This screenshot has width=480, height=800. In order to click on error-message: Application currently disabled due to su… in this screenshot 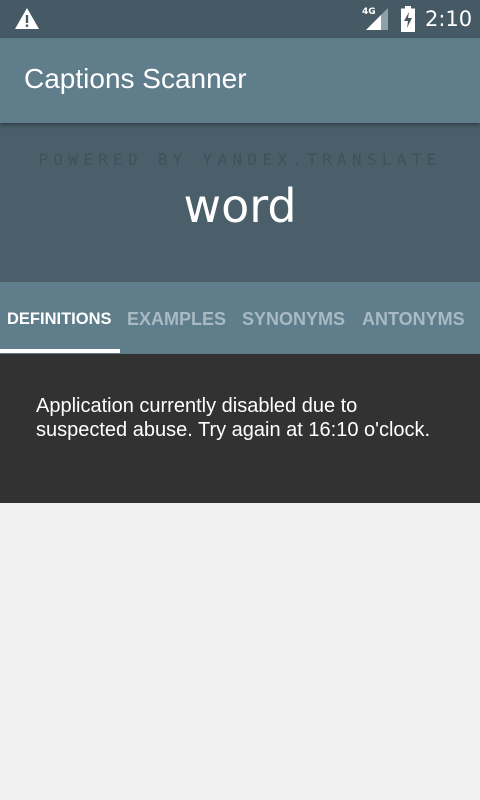, I will do `click(233, 418)`.